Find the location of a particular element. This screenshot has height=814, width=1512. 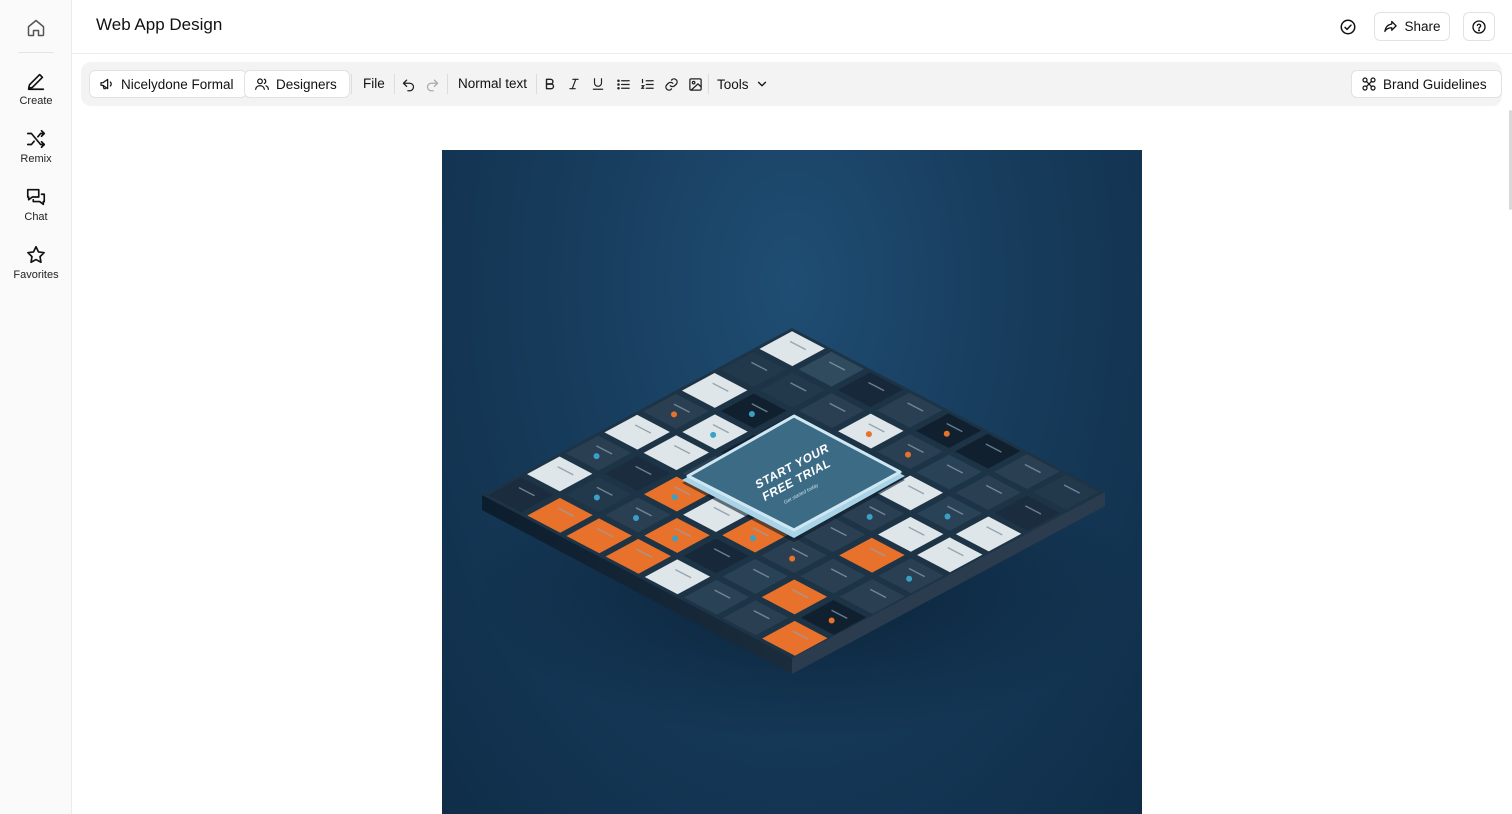

bold-button is located at coordinates (550, 84).